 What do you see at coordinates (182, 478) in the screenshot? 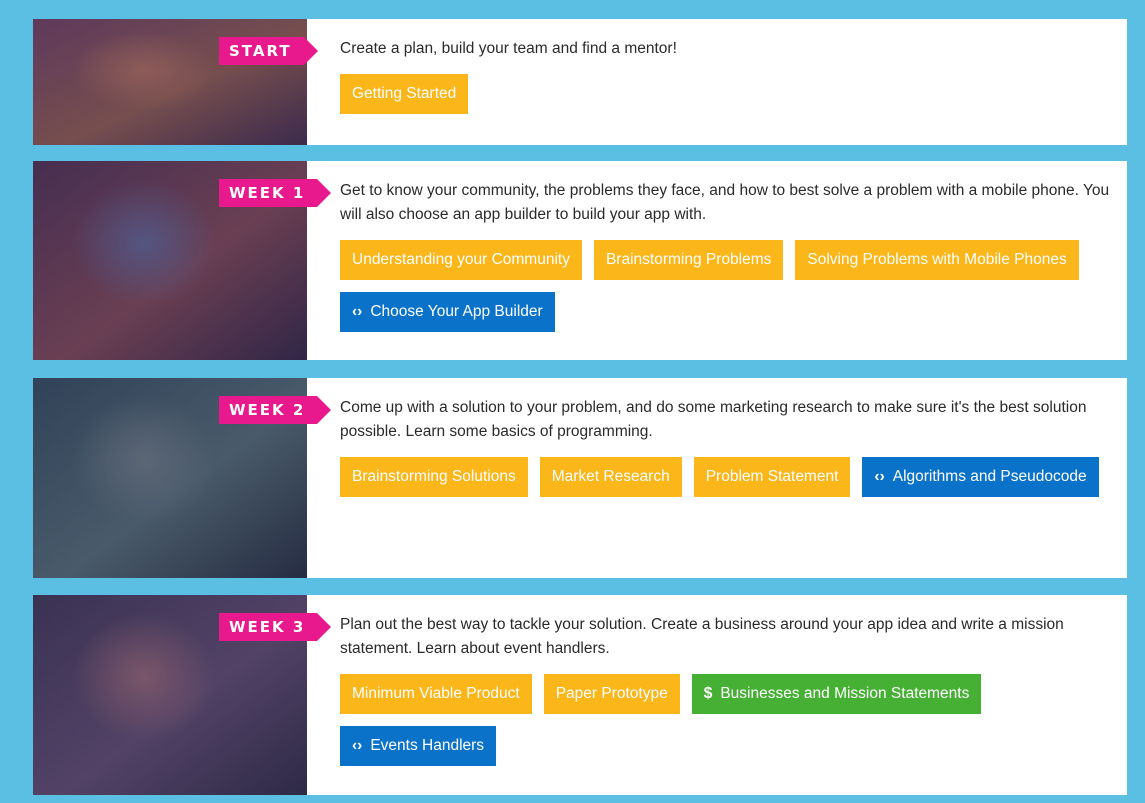
I see `section-photo: WEEK 2` at bounding box center [182, 478].